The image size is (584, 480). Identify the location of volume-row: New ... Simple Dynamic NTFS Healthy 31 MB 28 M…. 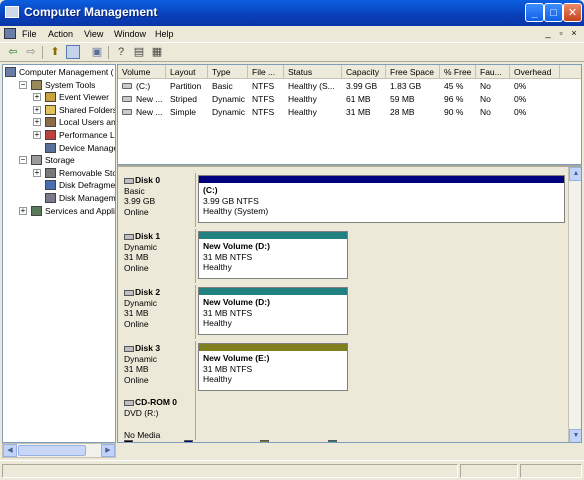
(349, 112).